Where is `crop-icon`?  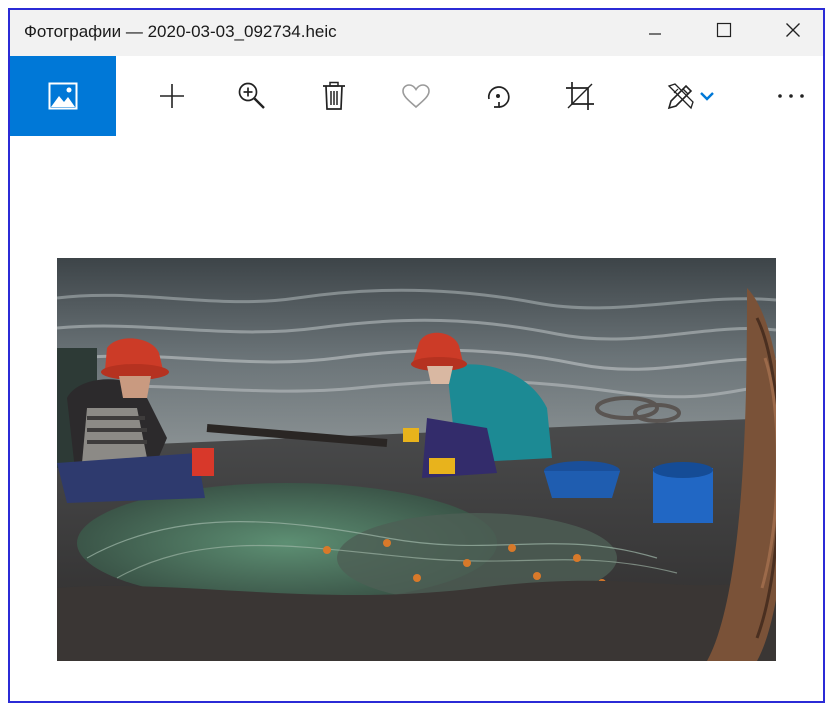 crop-icon is located at coordinates (580, 96).